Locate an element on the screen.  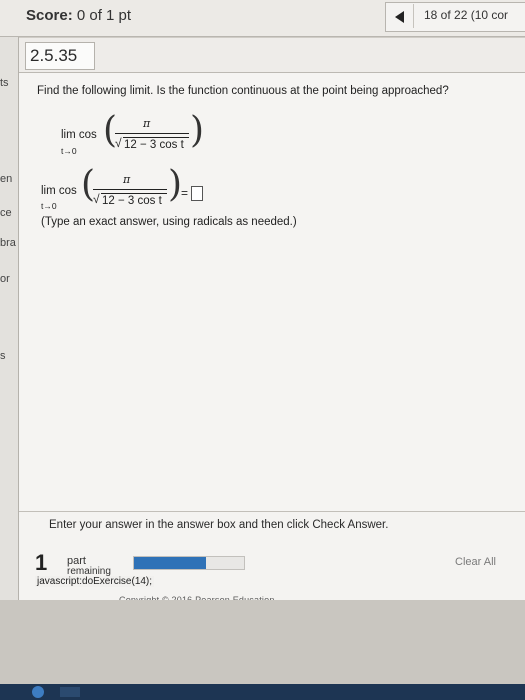
sidebar-fragment-4: bra is located at coordinates (8, 243).